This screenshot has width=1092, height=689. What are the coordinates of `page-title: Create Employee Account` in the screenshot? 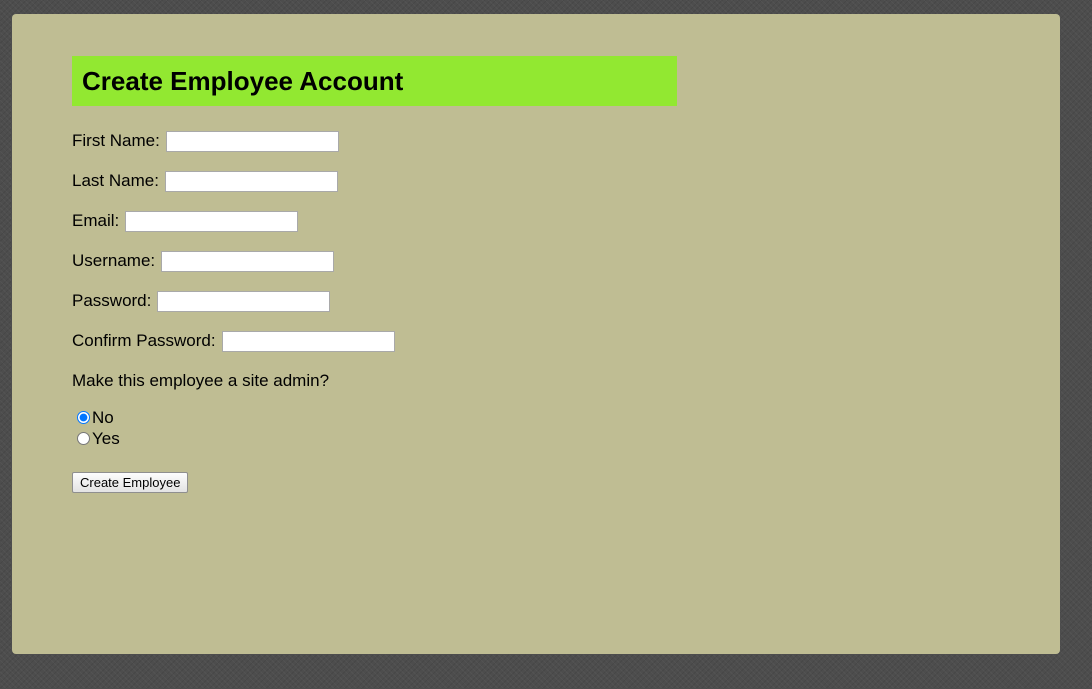 It's located at (243, 80).